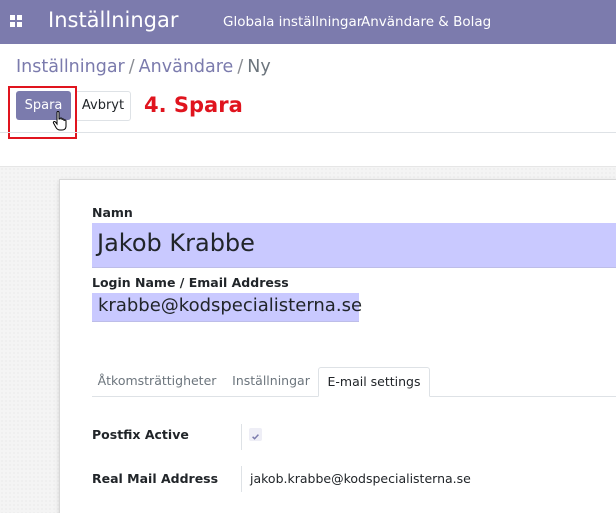 The height and width of the screenshot is (513, 616). What do you see at coordinates (190, 282) in the screenshot?
I see `login-label: Login Name / Email Address` at bounding box center [190, 282].